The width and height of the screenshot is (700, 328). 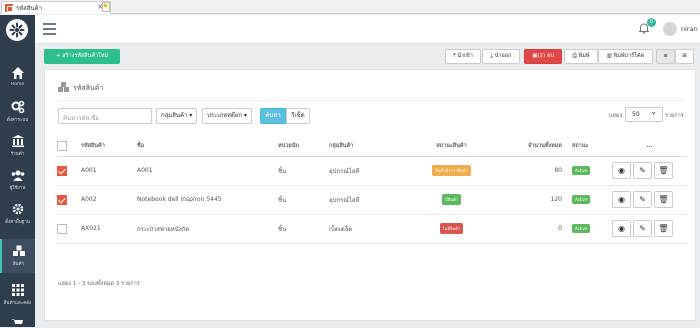 What do you see at coordinates (366, 146) in the screenshot?
I see `column-header: กลุ่มสินค้า` at bounding box center [366, 146].